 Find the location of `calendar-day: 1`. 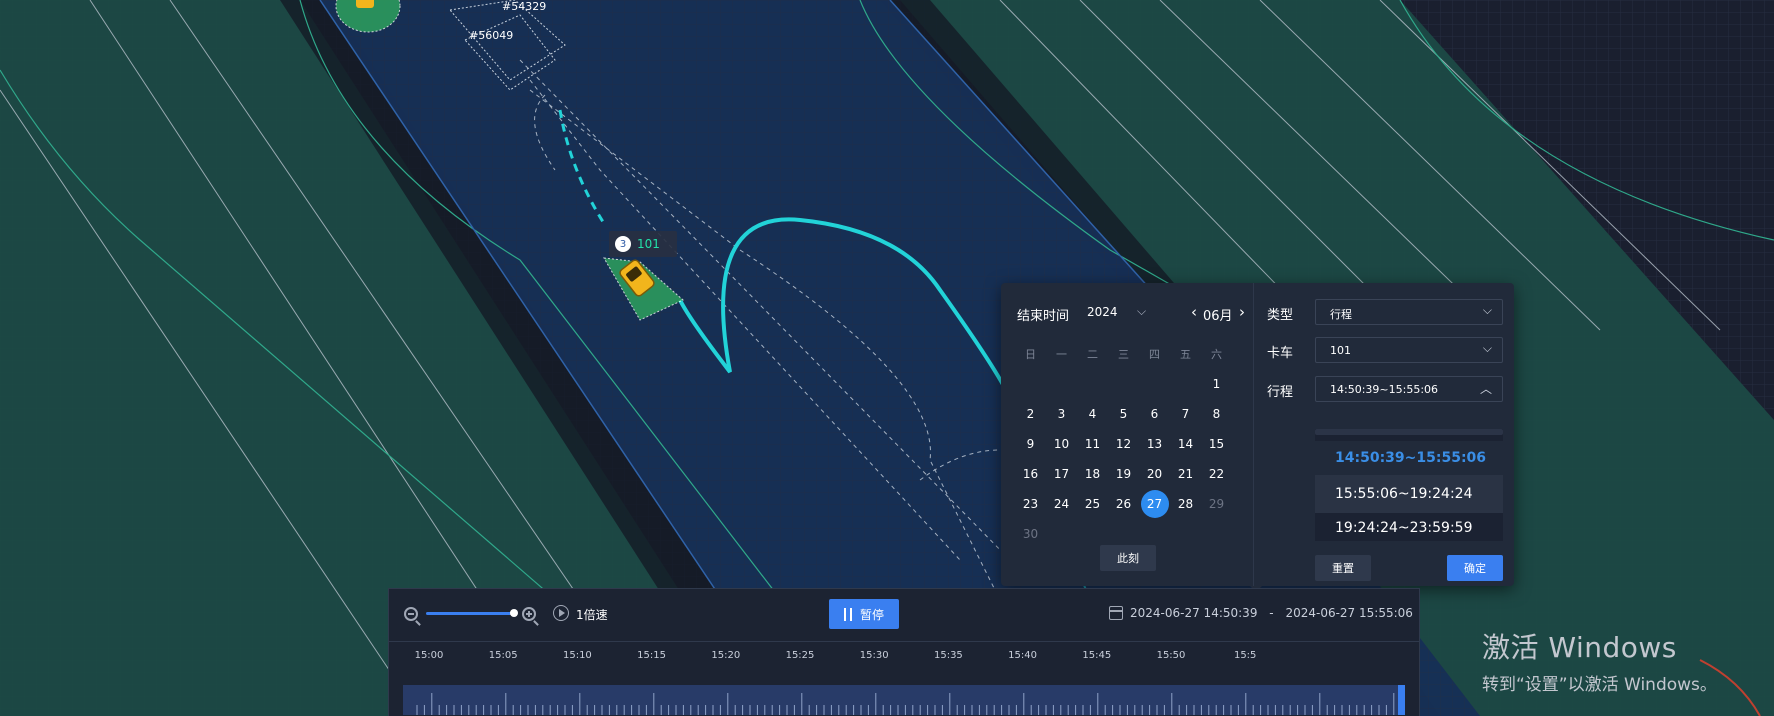

calendar-day: 1 is located at coordinates (1216, 384).